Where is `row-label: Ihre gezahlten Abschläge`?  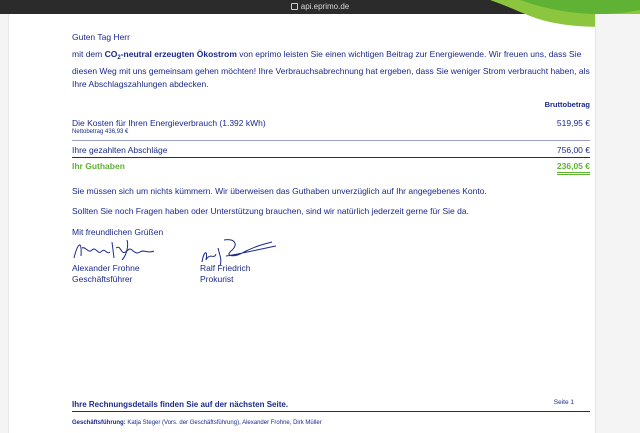
row-label: Ihre gezahlten Abschläge is located at coordinates (120, 150).